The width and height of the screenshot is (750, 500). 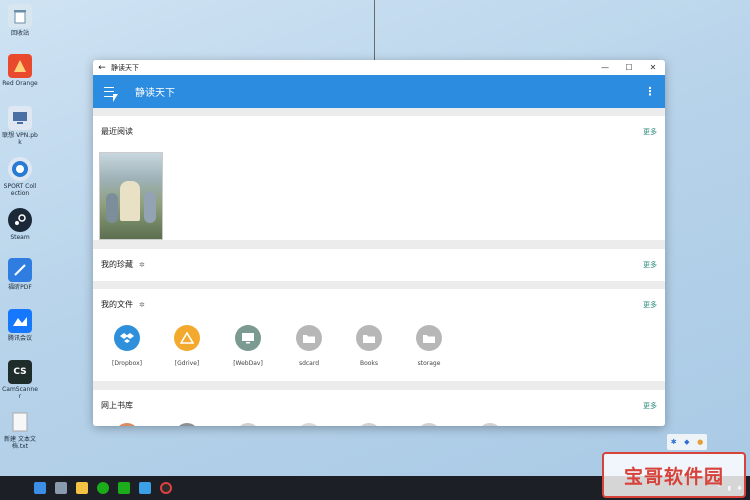 I want to click on online-library-card: 网上书库 更多, so click(x=379, y=408).